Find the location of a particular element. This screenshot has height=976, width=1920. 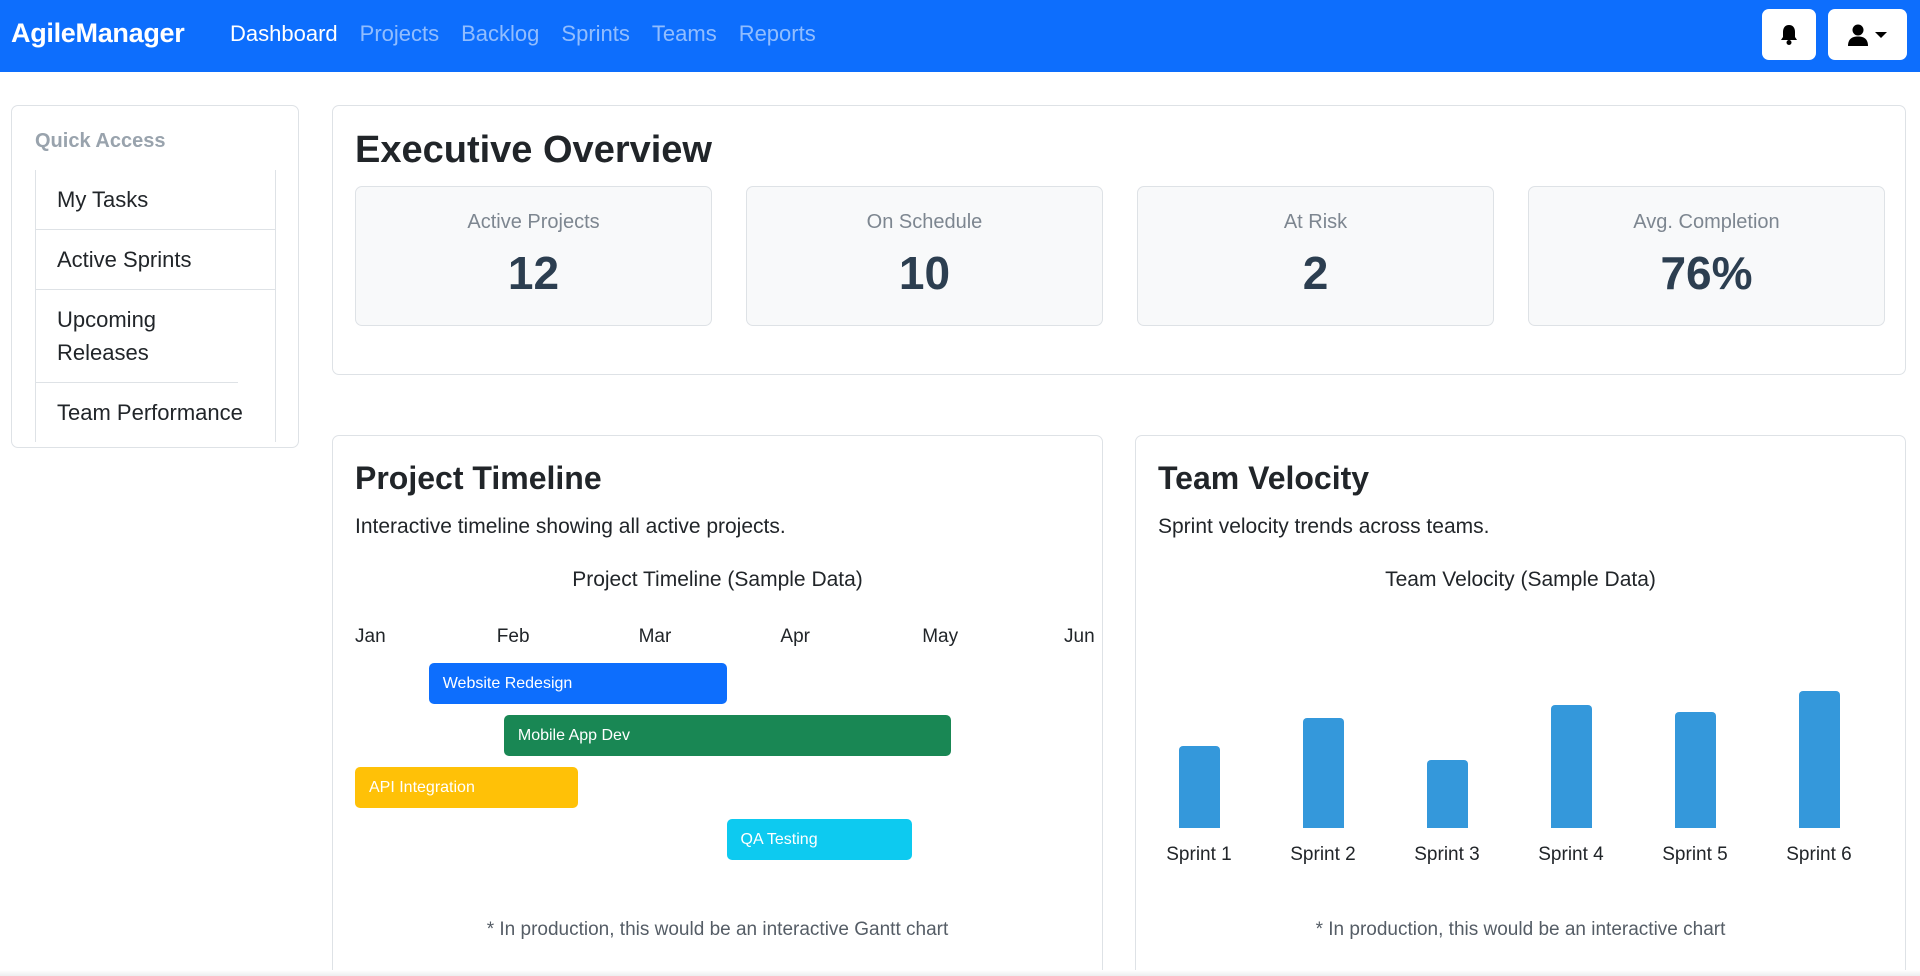

stat-value: 2 is located at coordinates (1315, 273).